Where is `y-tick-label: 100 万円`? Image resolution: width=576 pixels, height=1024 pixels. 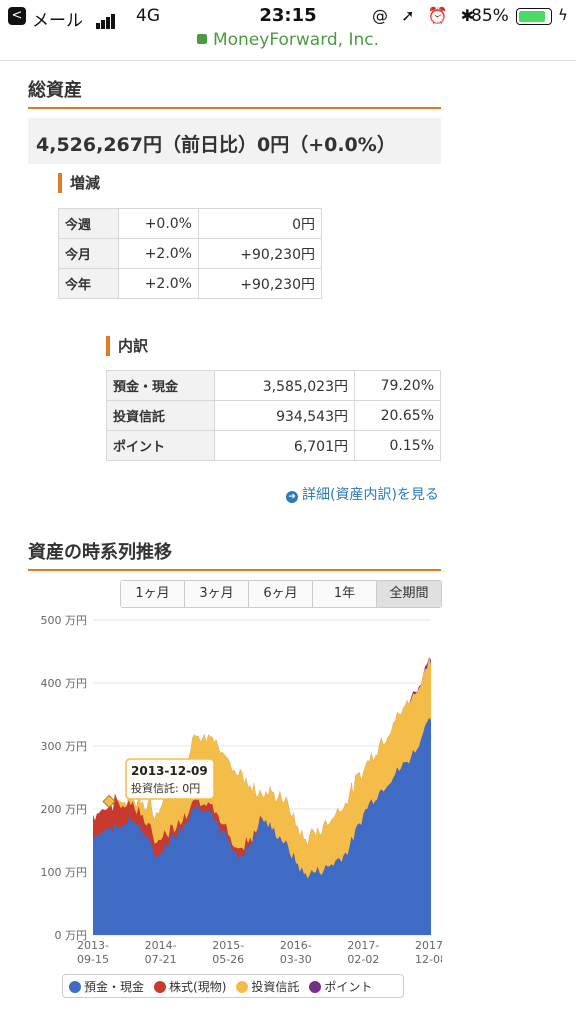 y-tick-label: 100 万円 is located at coordinates (64, 872).